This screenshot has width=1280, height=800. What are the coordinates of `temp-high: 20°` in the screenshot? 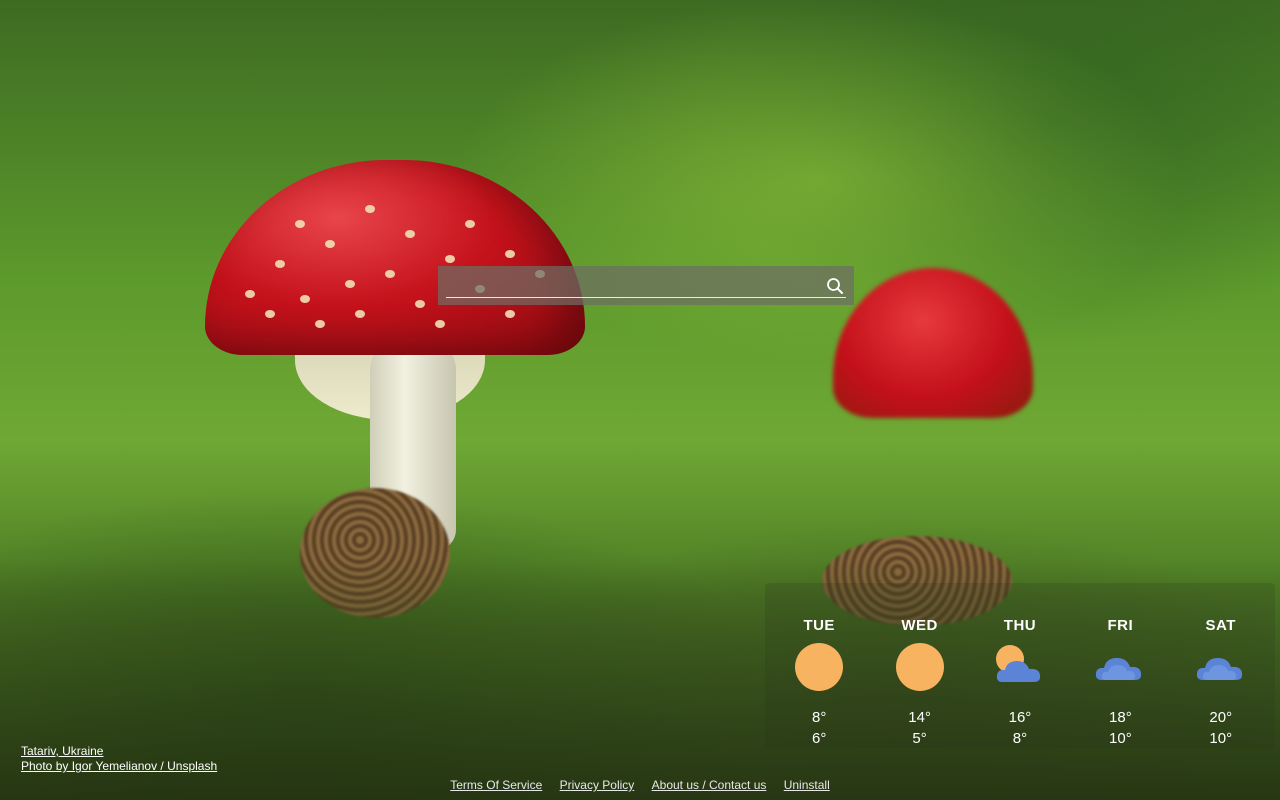 It's located at (1221, 717).